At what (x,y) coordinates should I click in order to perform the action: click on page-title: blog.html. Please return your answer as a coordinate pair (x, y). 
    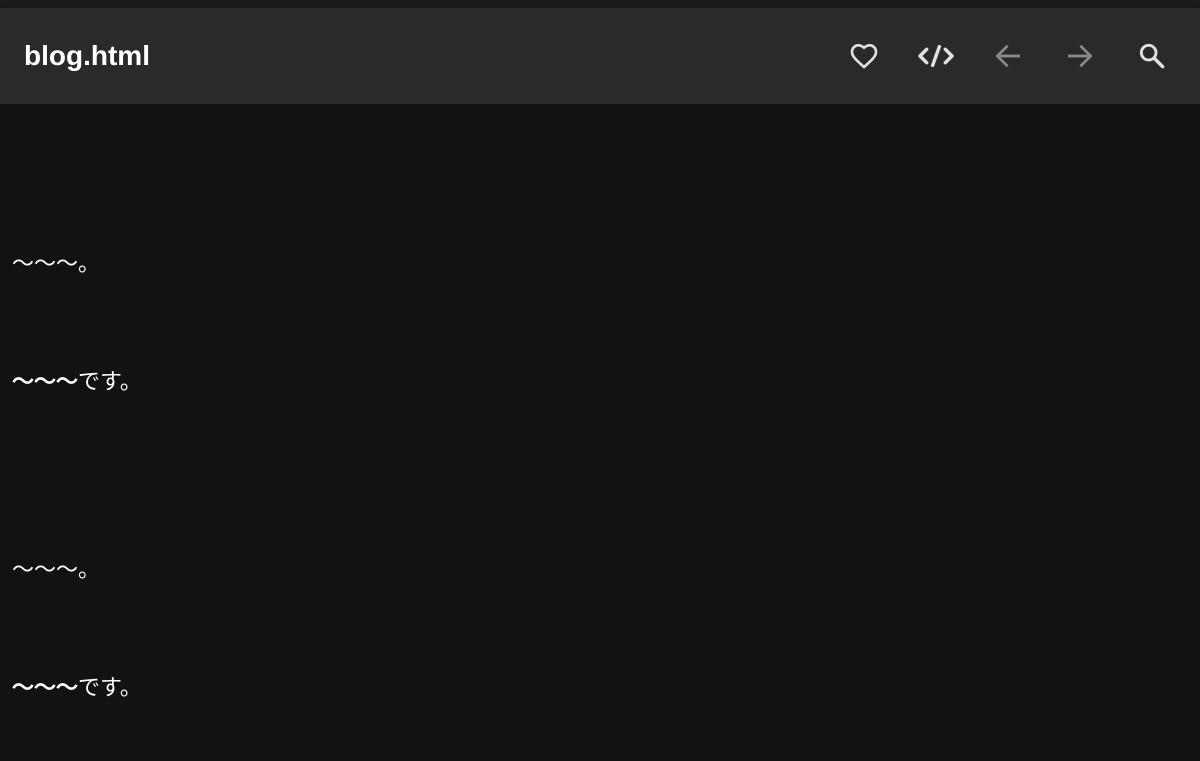
    Looking at the image, I should click on (87, 55).